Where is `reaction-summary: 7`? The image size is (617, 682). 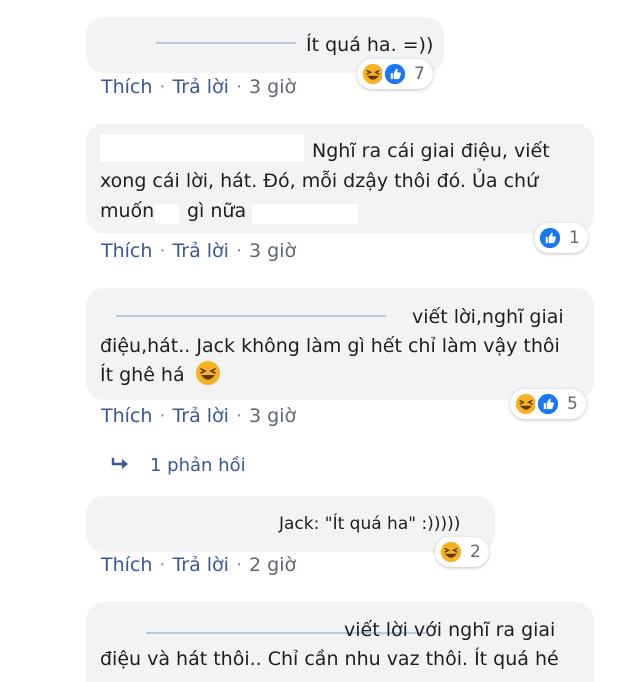 reaction-summary: 7 is located at coordinates (395, 74).